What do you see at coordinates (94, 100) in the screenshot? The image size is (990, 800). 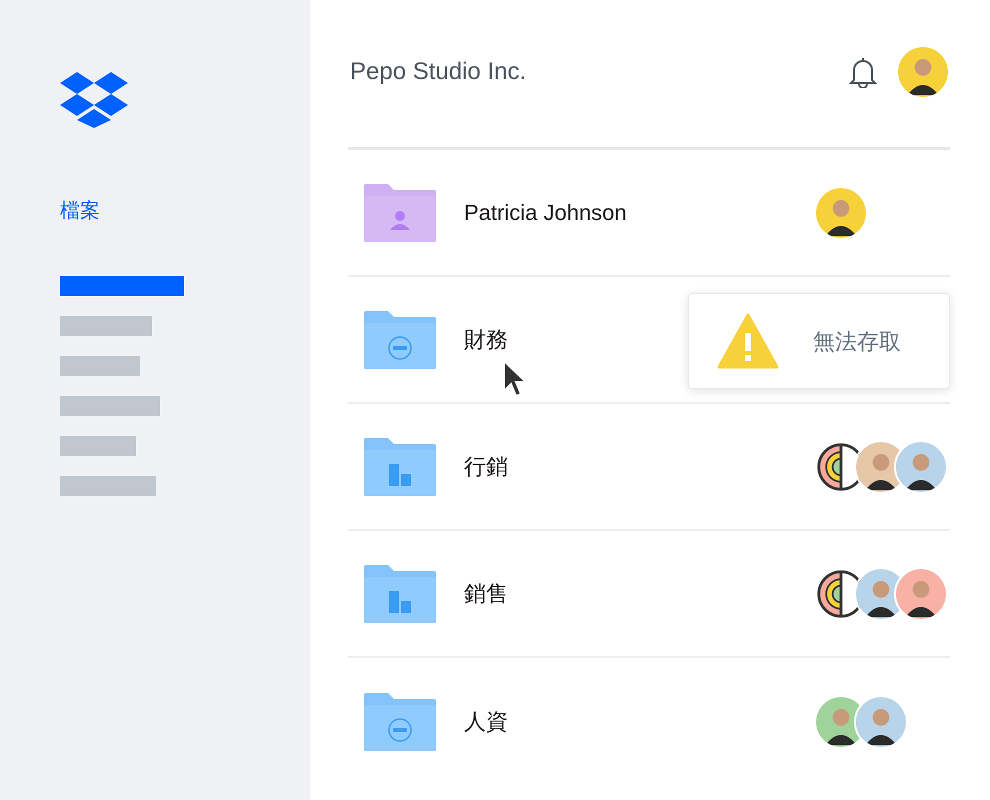 I see `dropbox-logo-icon` at bounding box center [94, 100].